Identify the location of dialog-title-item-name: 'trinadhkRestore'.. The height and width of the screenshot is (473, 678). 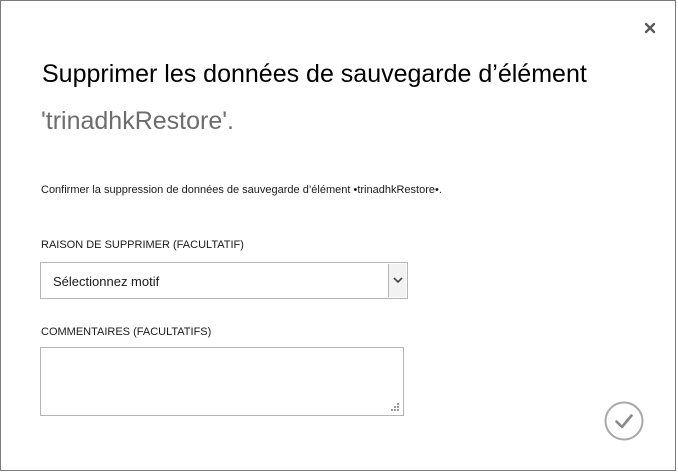
(137, 121).